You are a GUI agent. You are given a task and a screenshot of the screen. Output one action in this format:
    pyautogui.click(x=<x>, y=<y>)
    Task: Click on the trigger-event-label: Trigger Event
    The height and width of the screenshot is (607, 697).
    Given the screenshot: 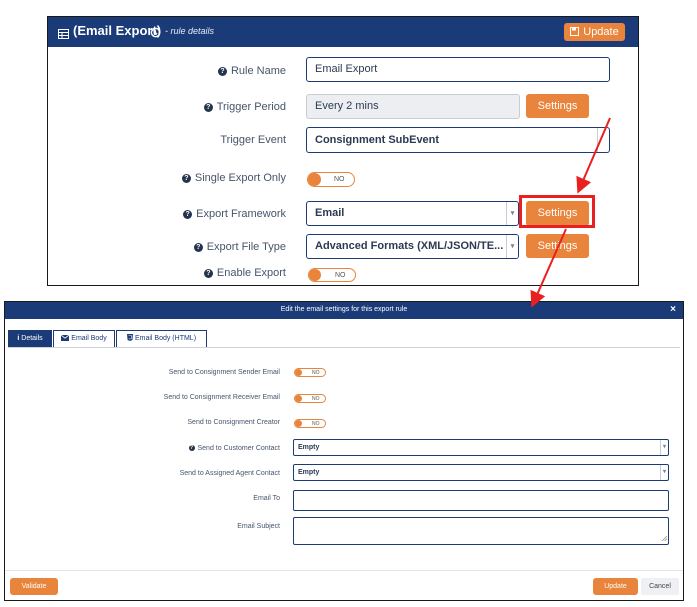 What is the action you would take?
    pyautogui.click(x=253, y=140)
    